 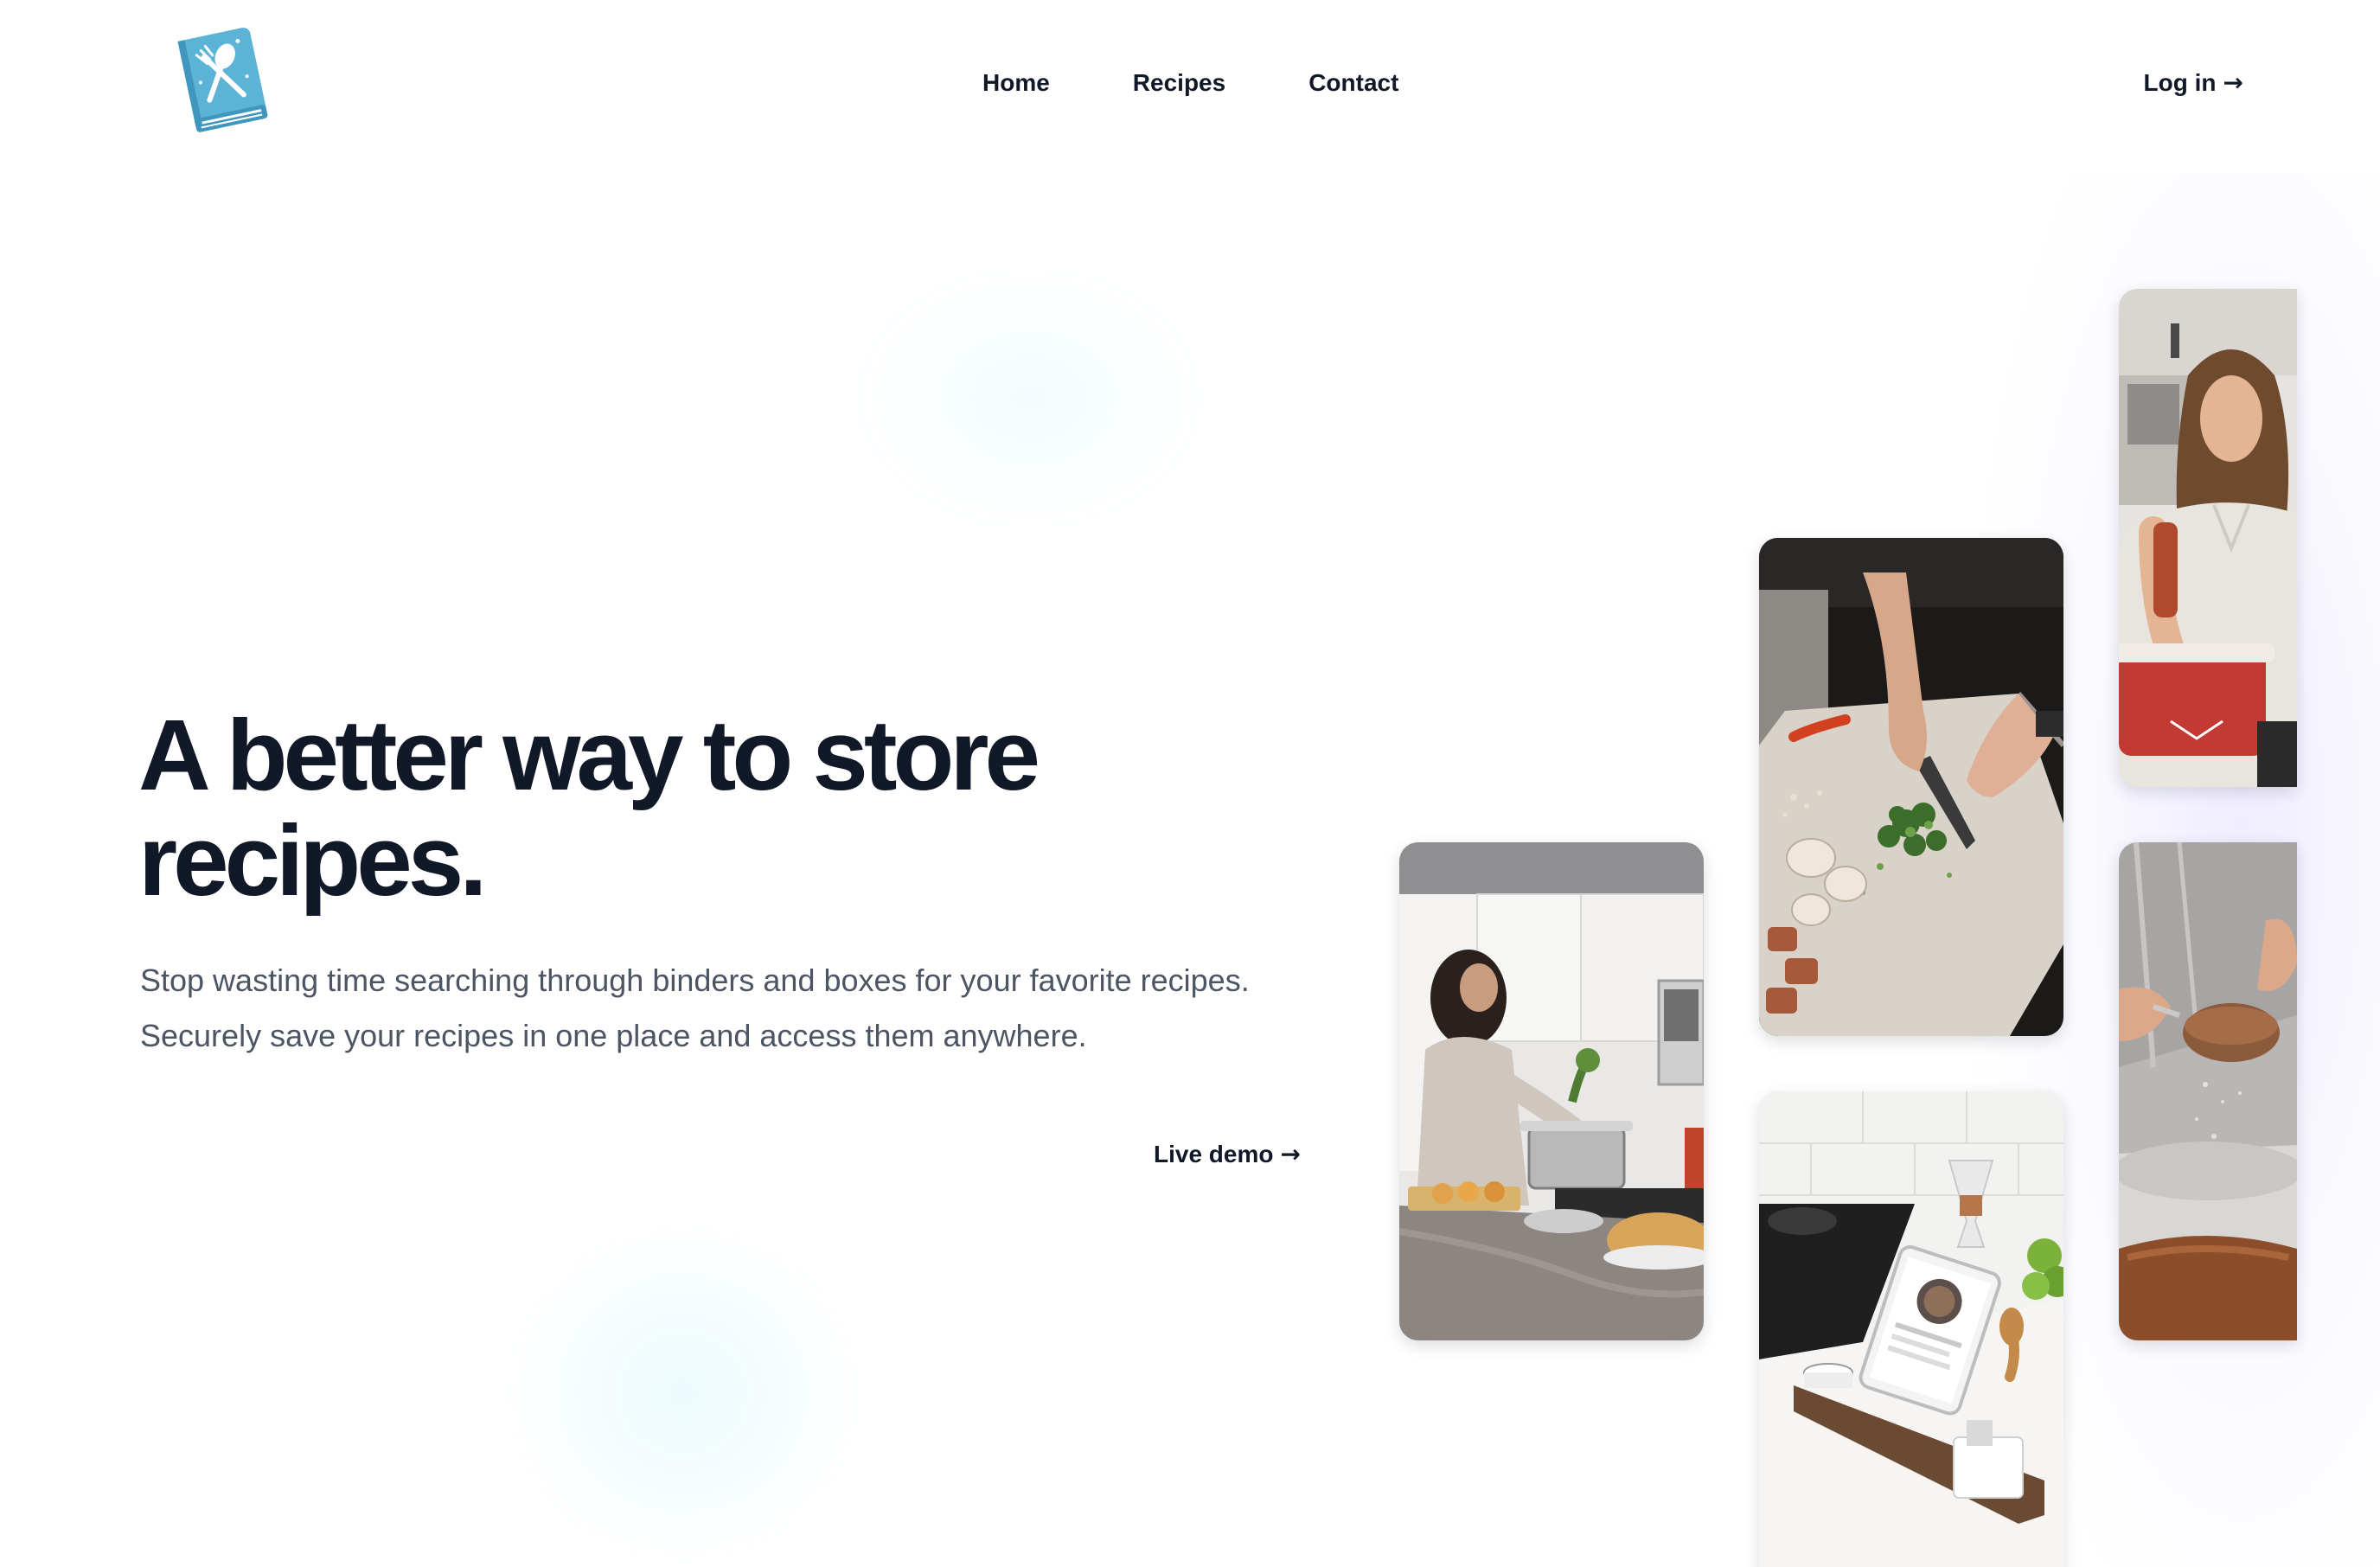 I want to click on live-demo-label: Live demo, so click(x=1214, y=1154).